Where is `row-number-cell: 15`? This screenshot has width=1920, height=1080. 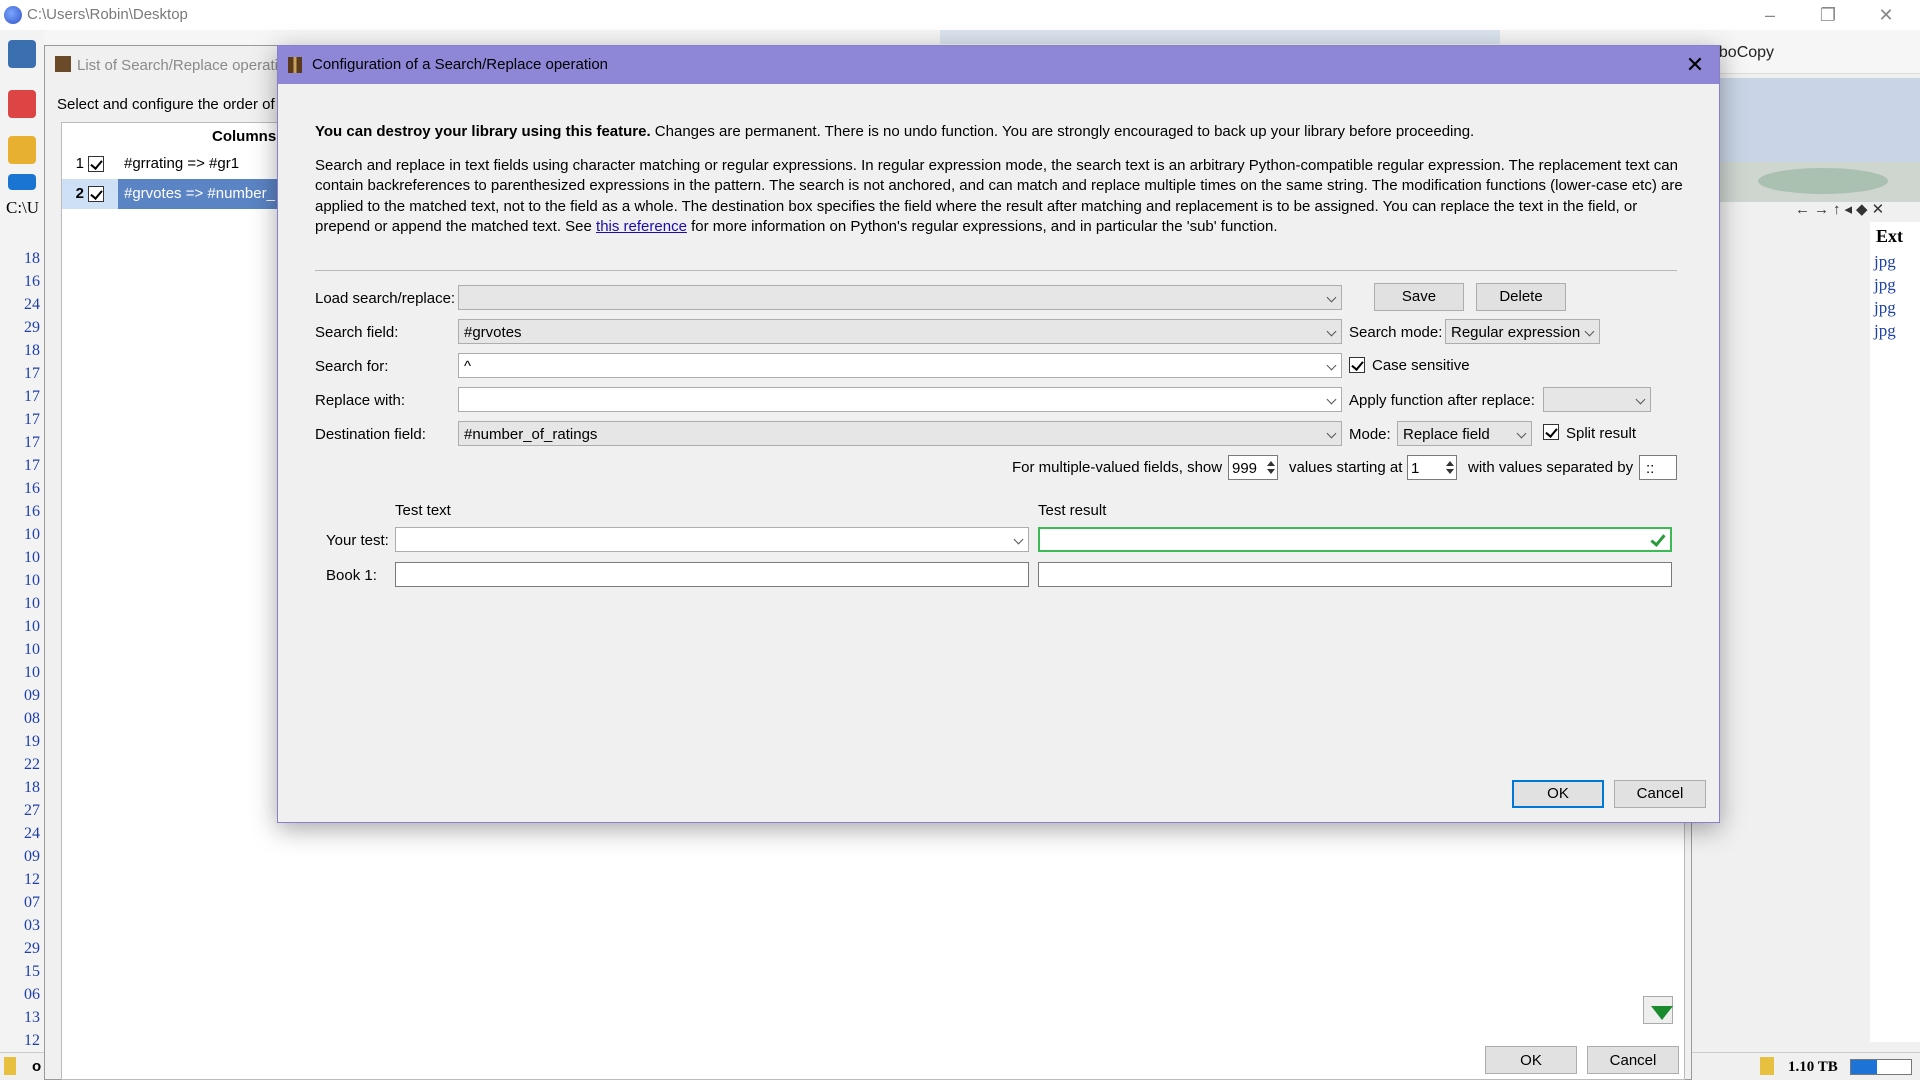 row-number-cell: 15 is located at coordinates (32, 971).